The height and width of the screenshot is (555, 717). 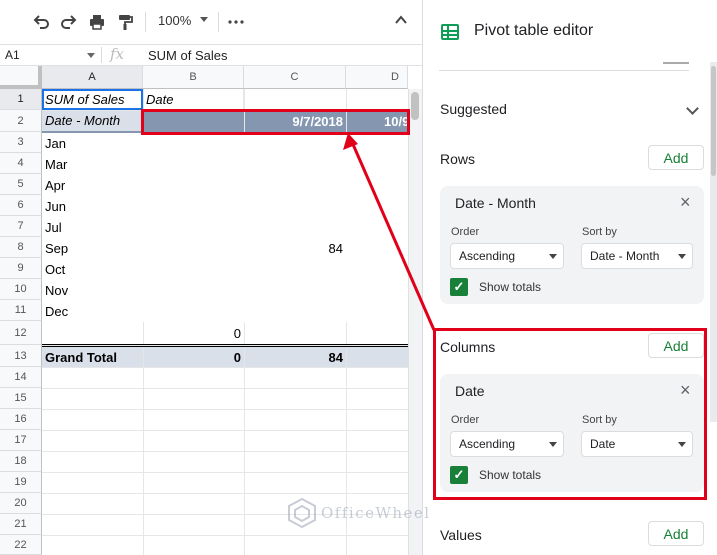 I want to click on show-totals-checkbox: ✓, so click(x=459, y=287).